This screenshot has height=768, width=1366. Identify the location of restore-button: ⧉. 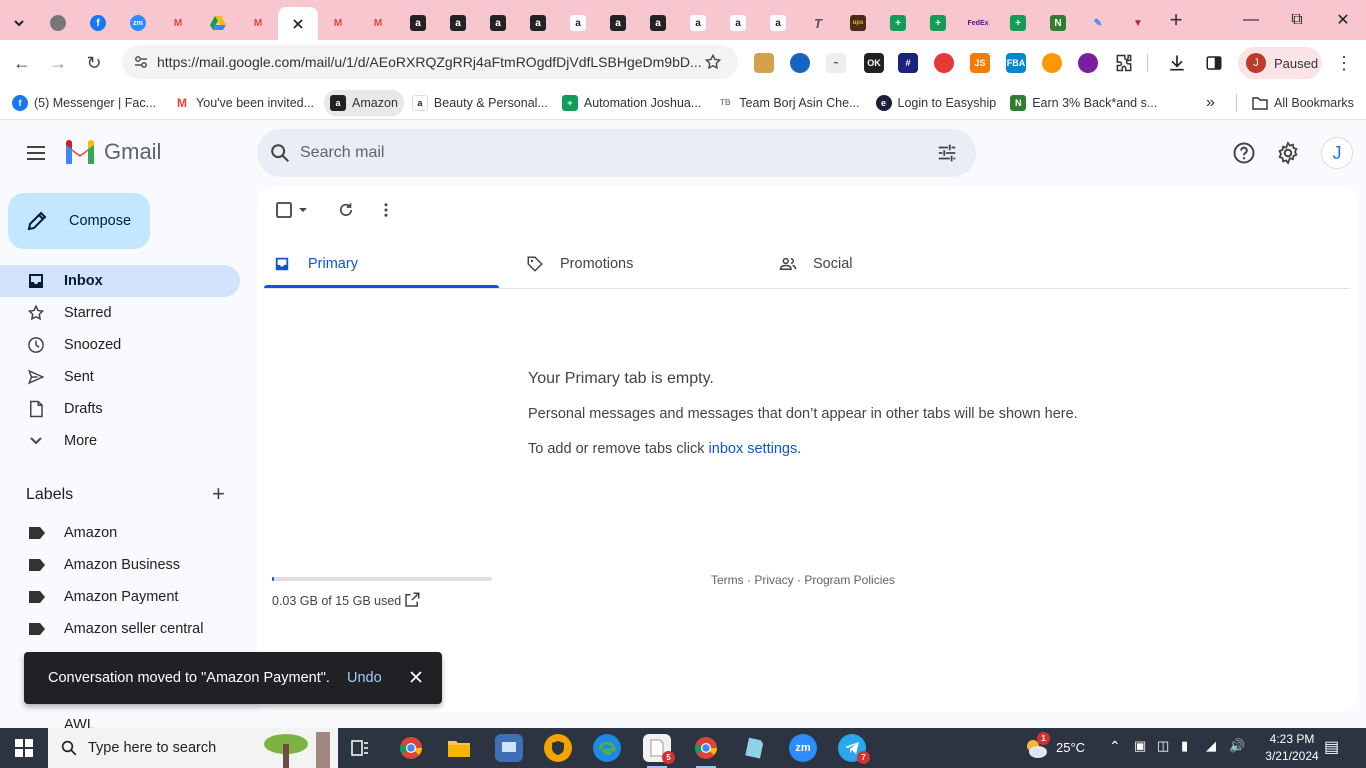
(1297, 20).